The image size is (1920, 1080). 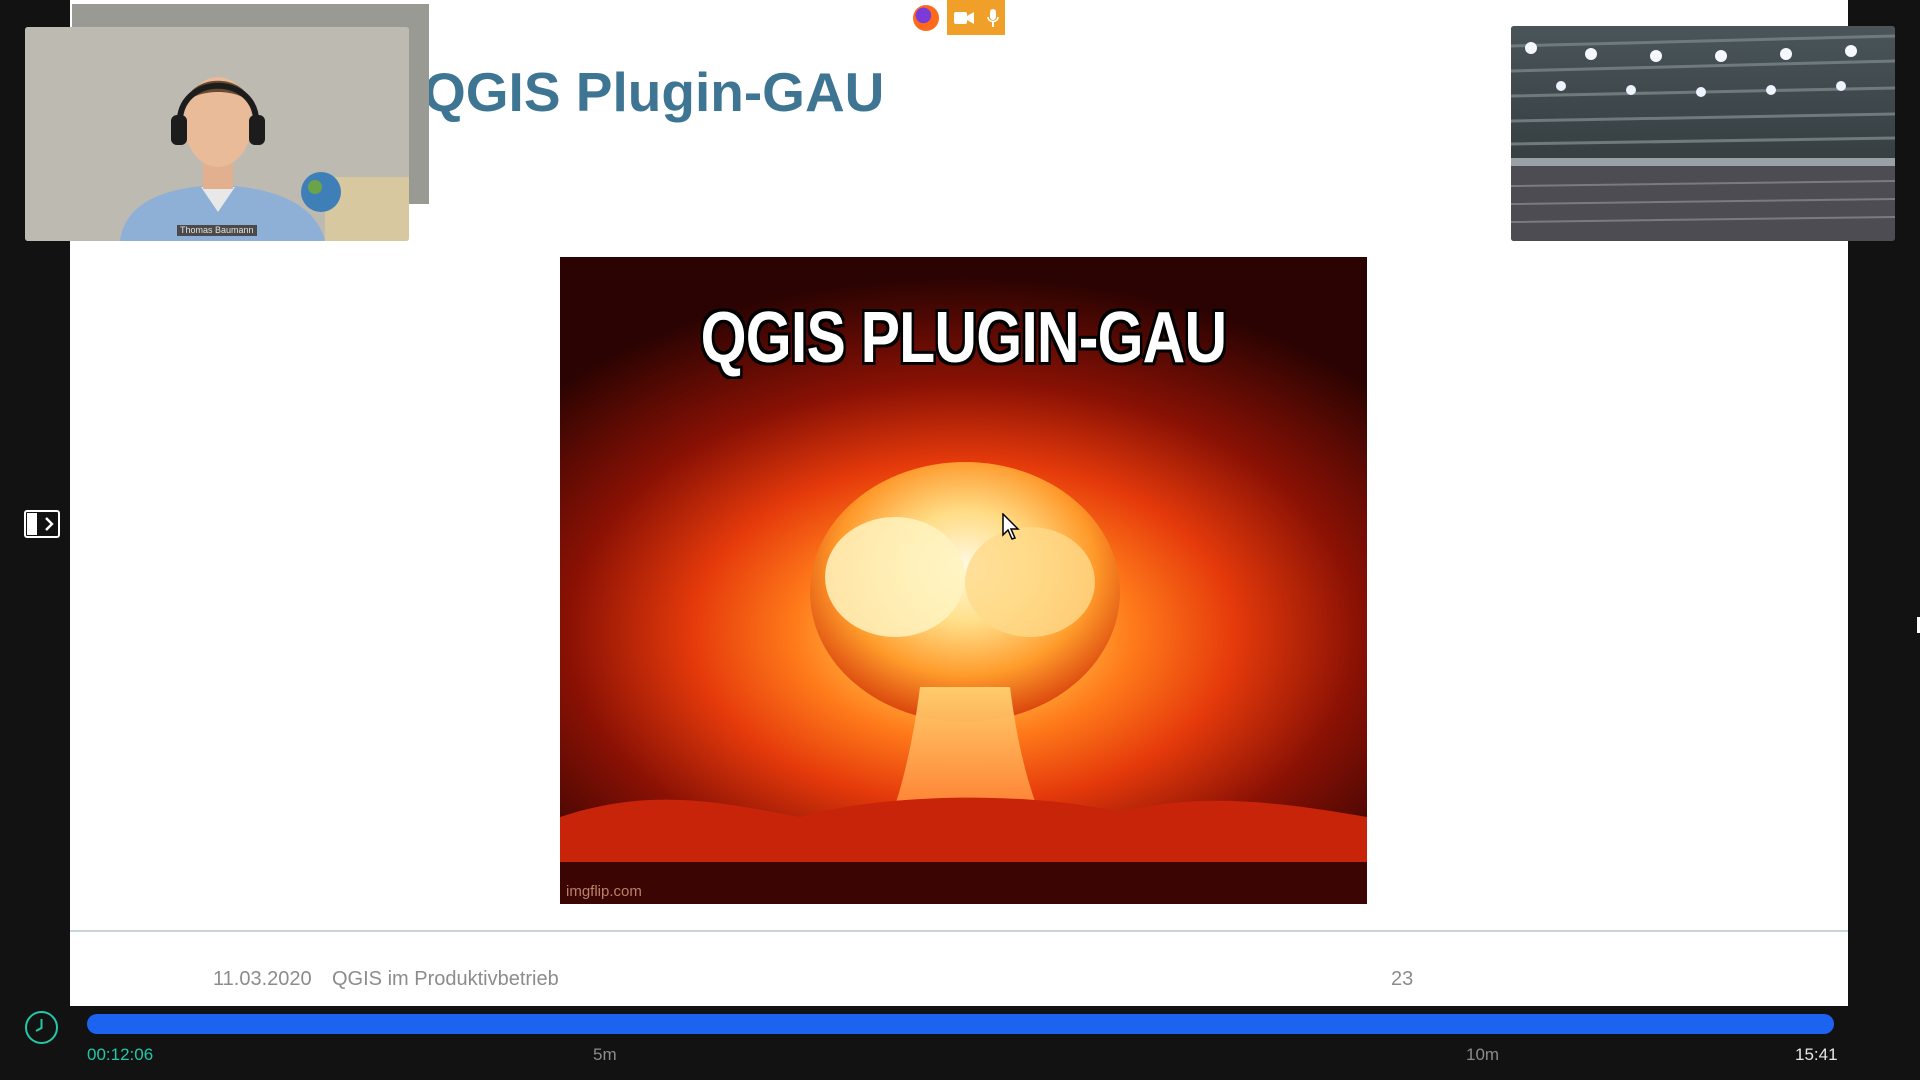 I want to click on sidebar-toggle-button, so click(x=42, y=524).